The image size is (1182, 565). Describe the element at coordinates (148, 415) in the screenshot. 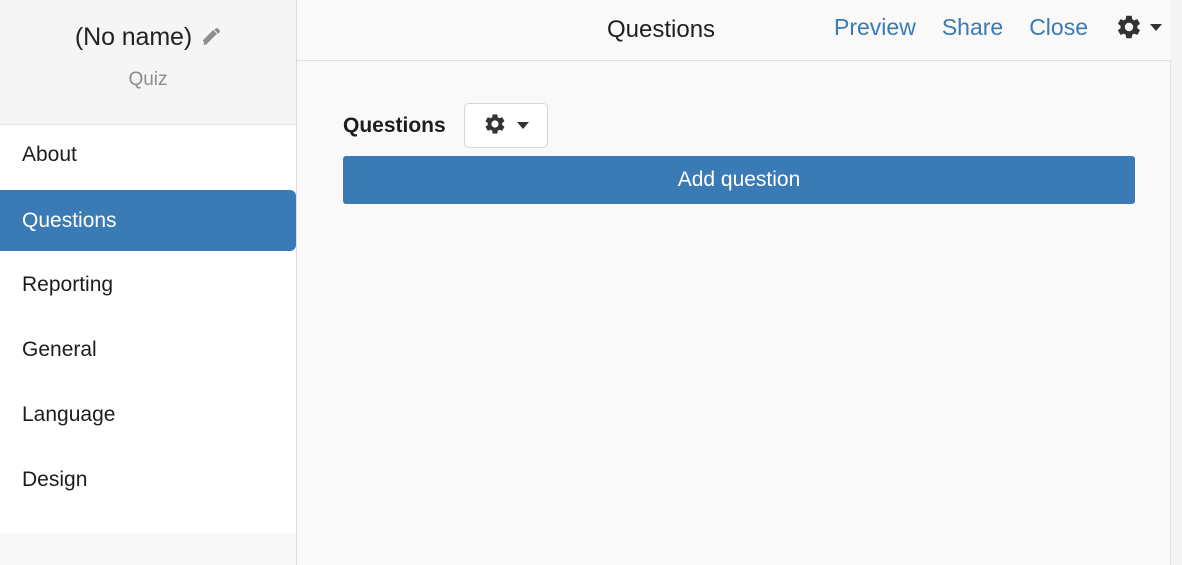

I see `sidebar-item-language: Language` at that location.